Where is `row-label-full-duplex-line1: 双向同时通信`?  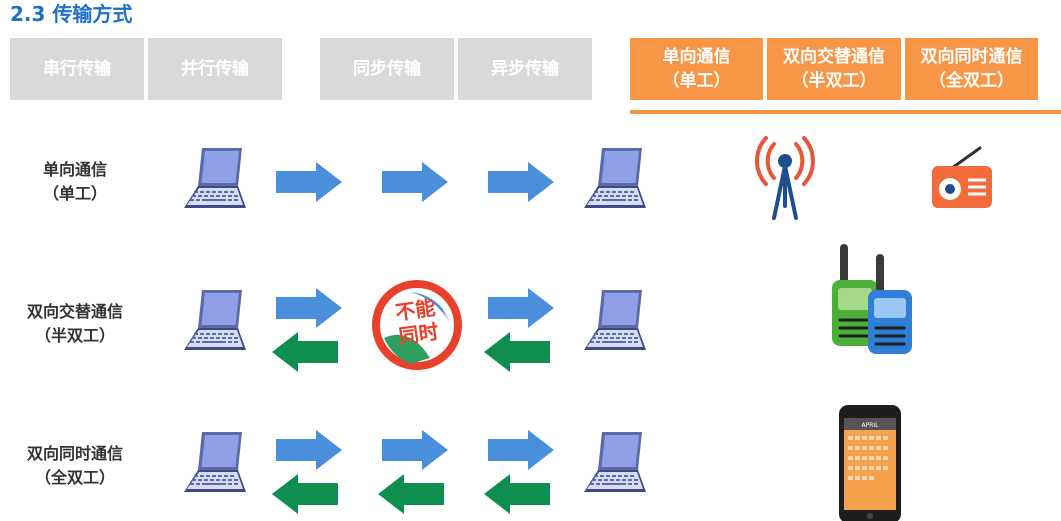
row-label-full-duplex-line1: 双向同时通信 is located at coordinates (74, 453).